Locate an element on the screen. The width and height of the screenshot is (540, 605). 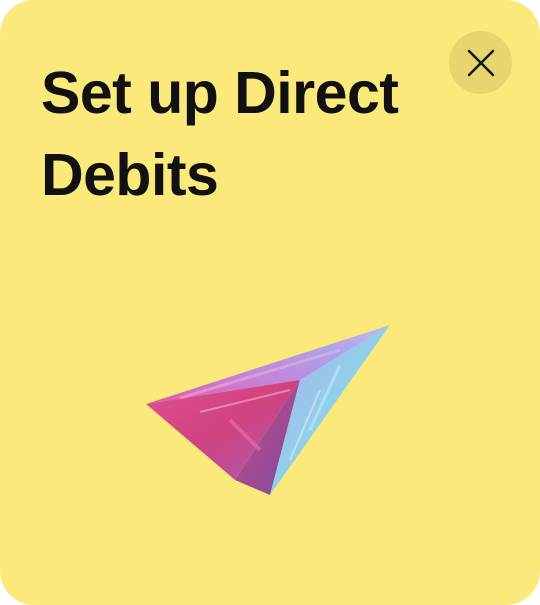
close-button is located at coordinates (480, 62).